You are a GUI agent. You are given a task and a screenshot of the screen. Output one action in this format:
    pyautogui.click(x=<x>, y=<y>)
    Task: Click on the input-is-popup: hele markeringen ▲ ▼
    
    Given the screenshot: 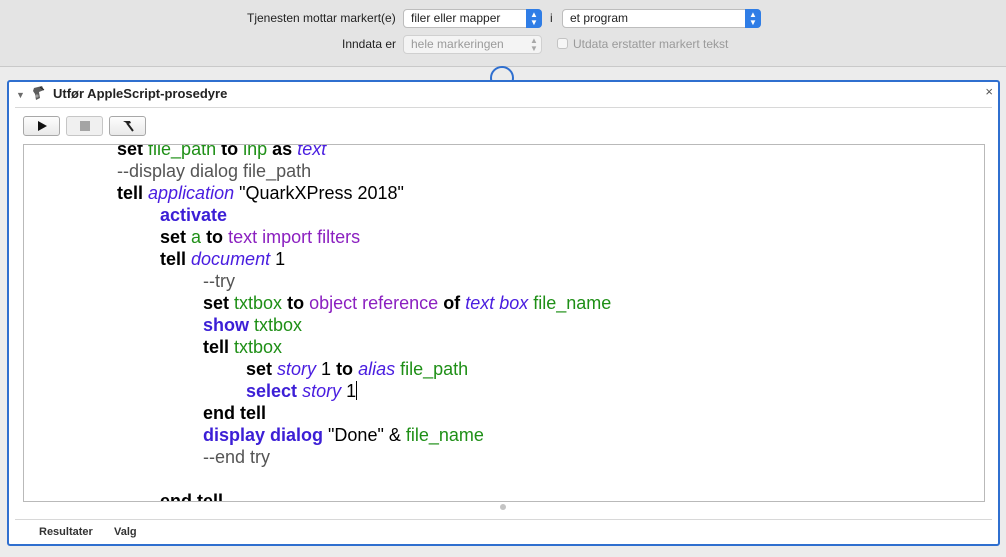 What is the action you would take?
    pyautogui.click(x=472, y=44)
    